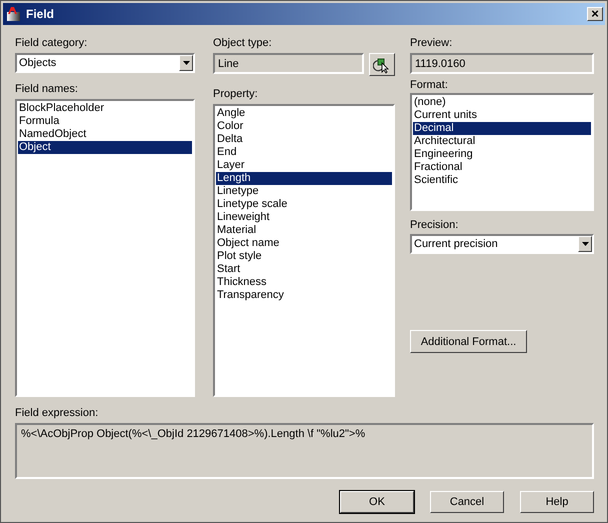 This screenshot has height=523, width=608. Describe the element at coordinates (502, 63) in the screenshot. I see `preview-field: 1119.0160` at that location.